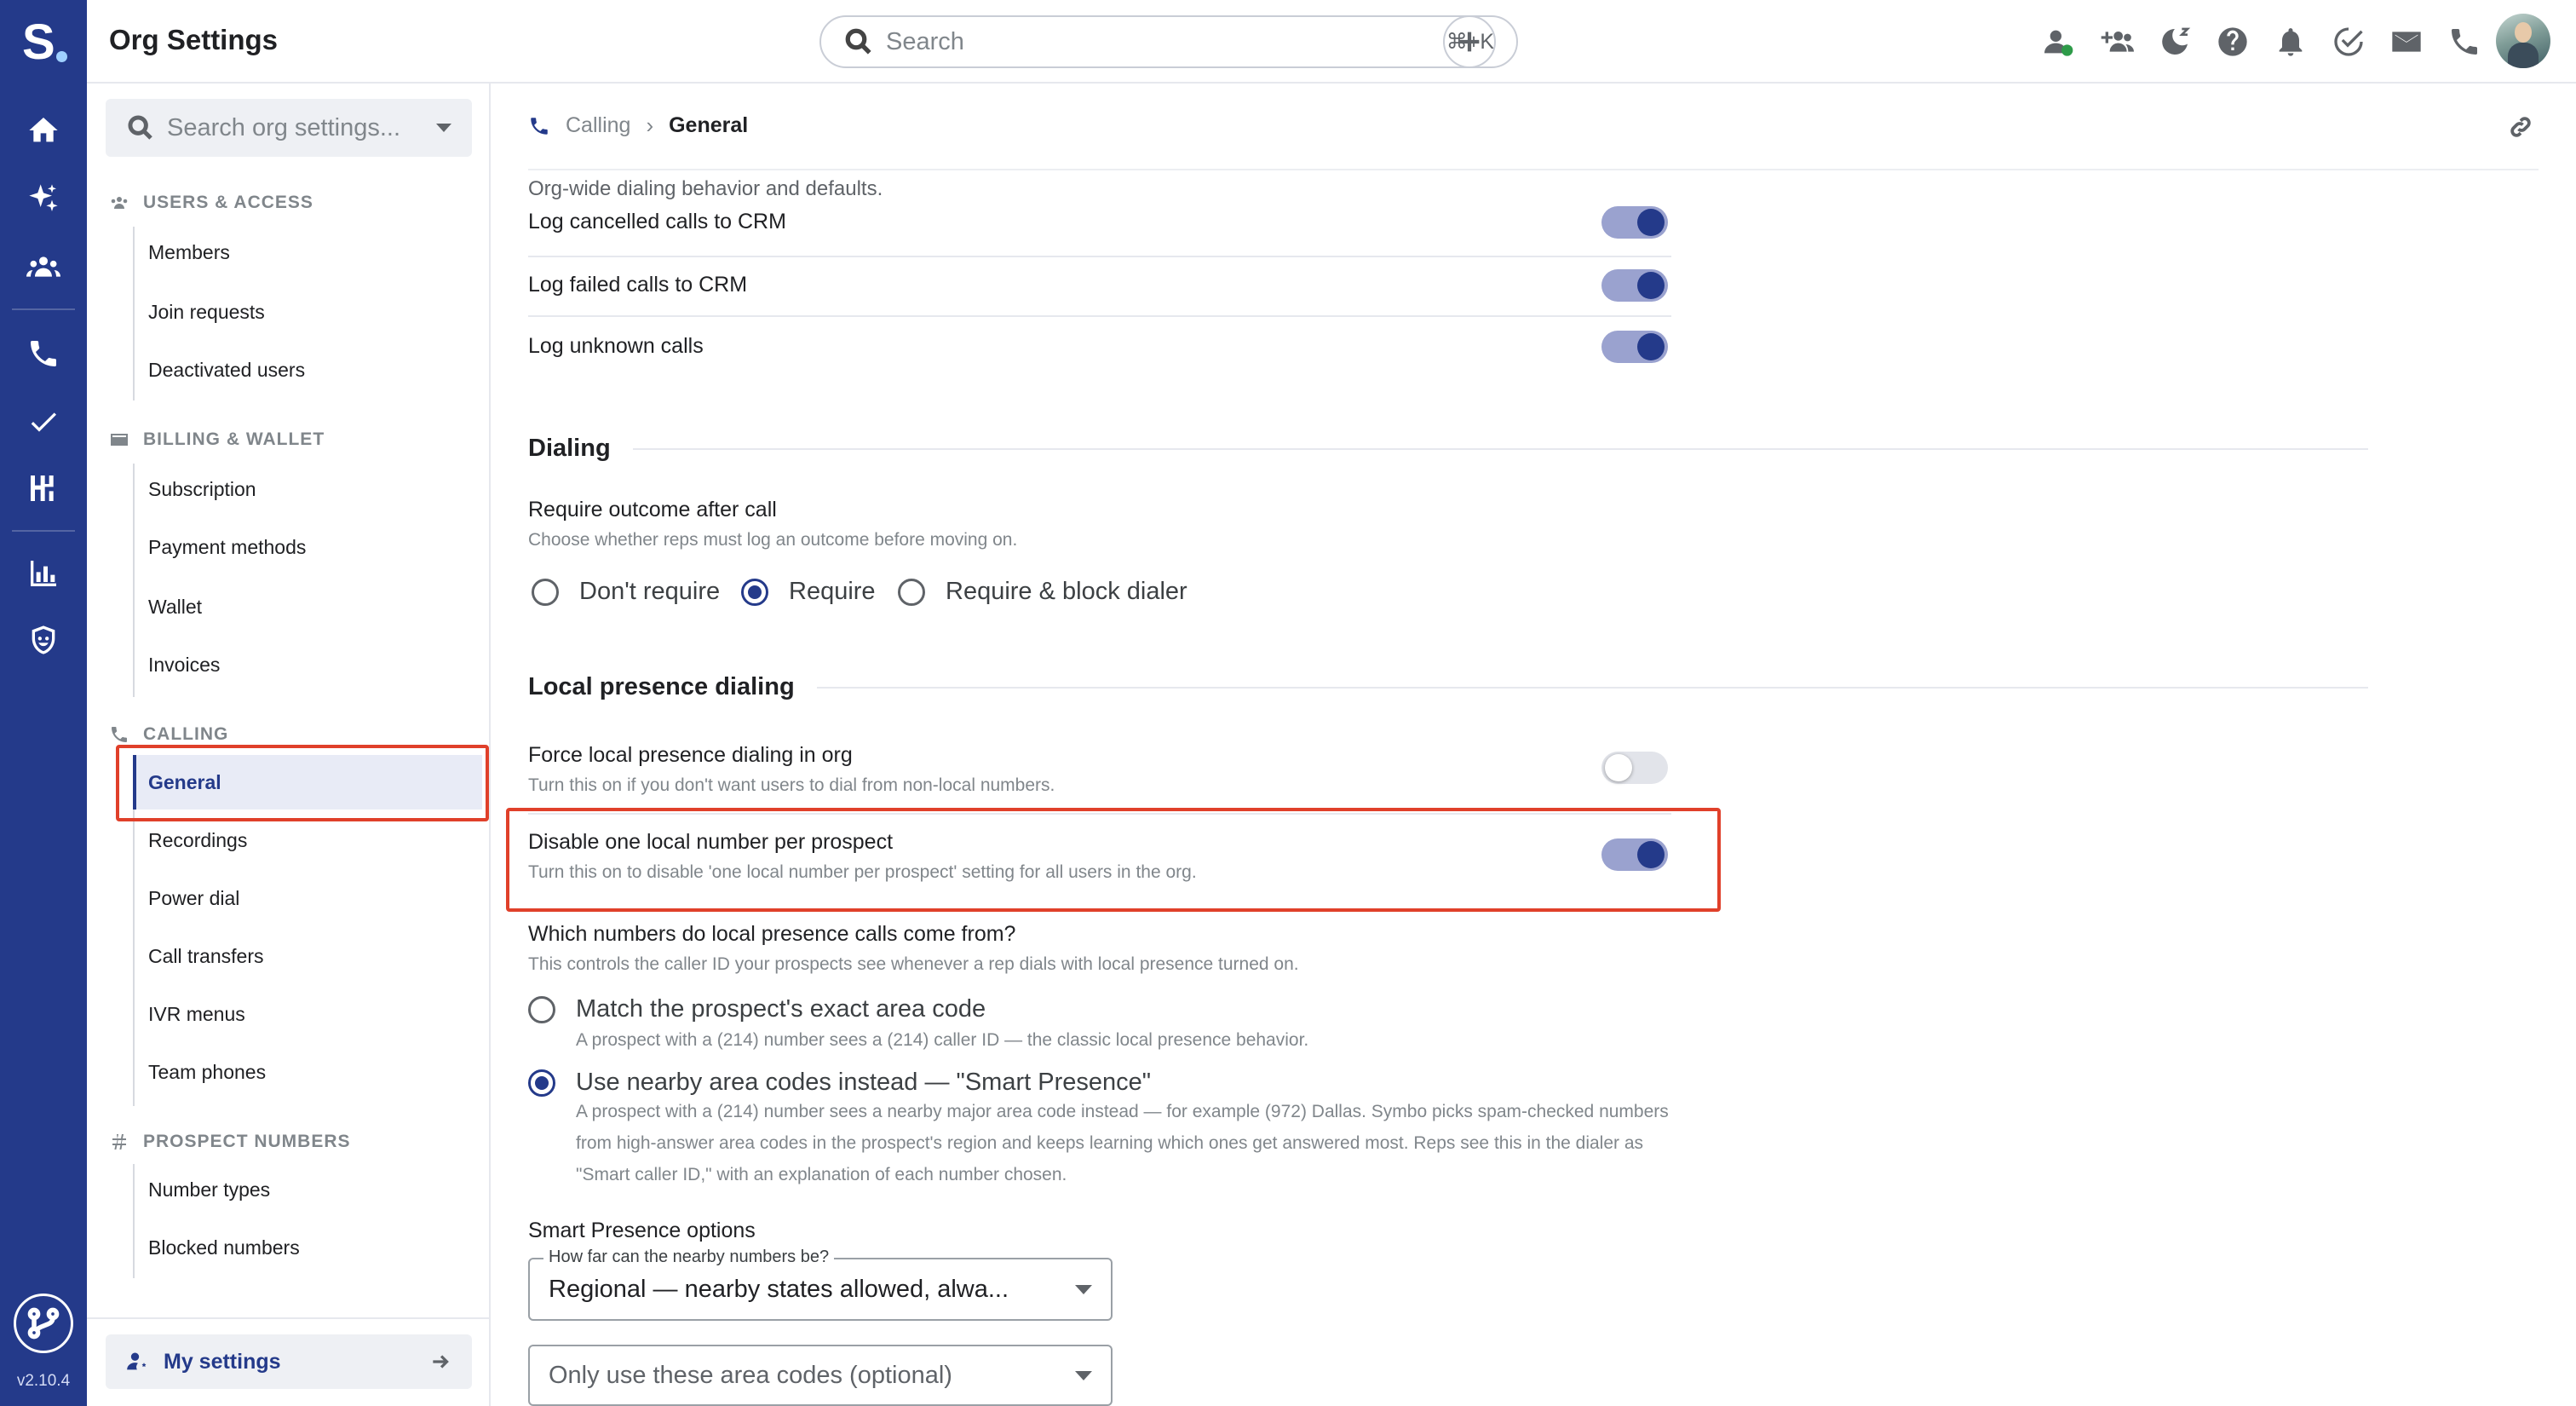 Image resolution: width=2576 pixels, height=1406 pixels. Describe the element at coordinates (650, 125) in the screenshot. I see `chevron-right-icon: ›` at that location.